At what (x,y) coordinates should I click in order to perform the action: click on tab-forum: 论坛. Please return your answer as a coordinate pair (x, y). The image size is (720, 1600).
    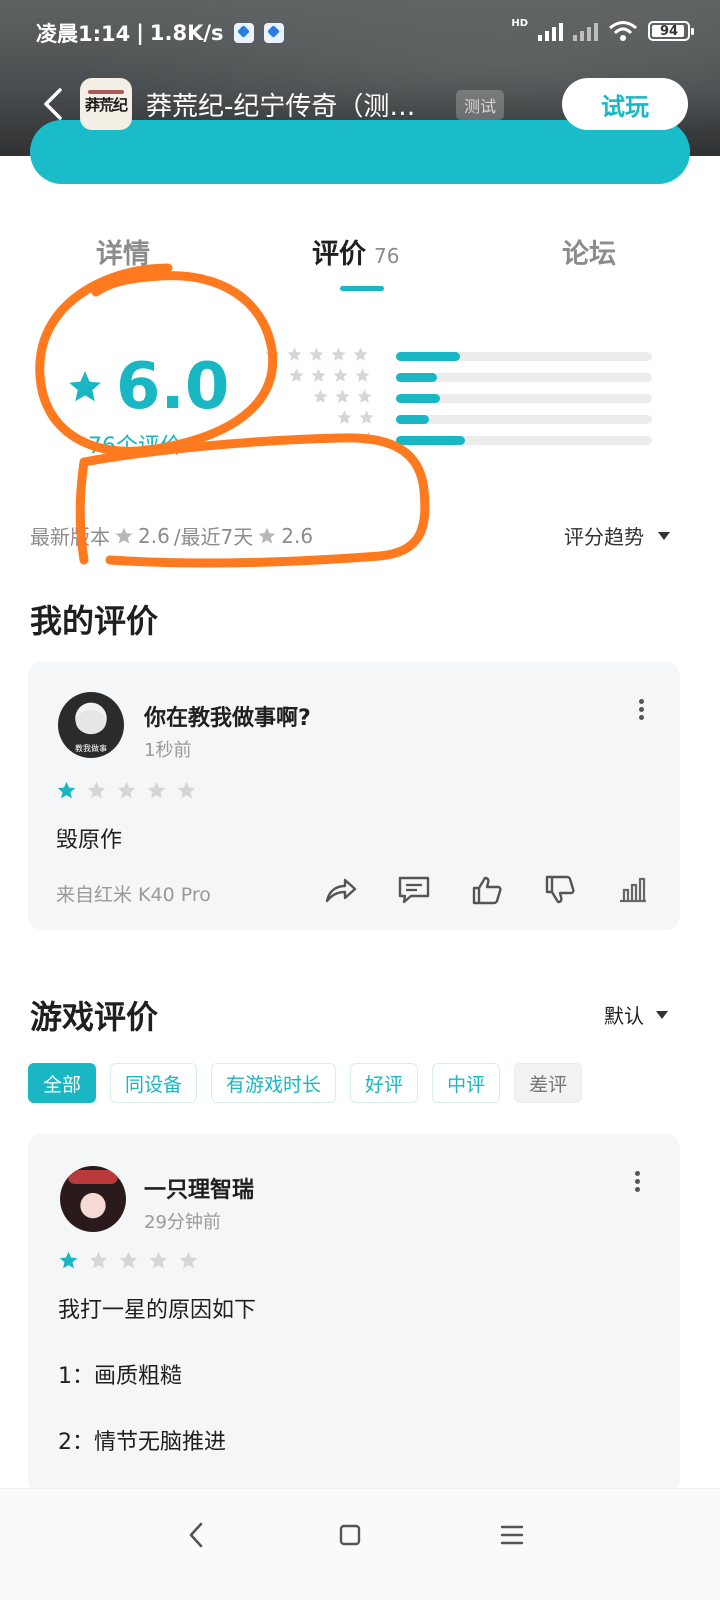
    Looking at the image, I should click on (589, 251).